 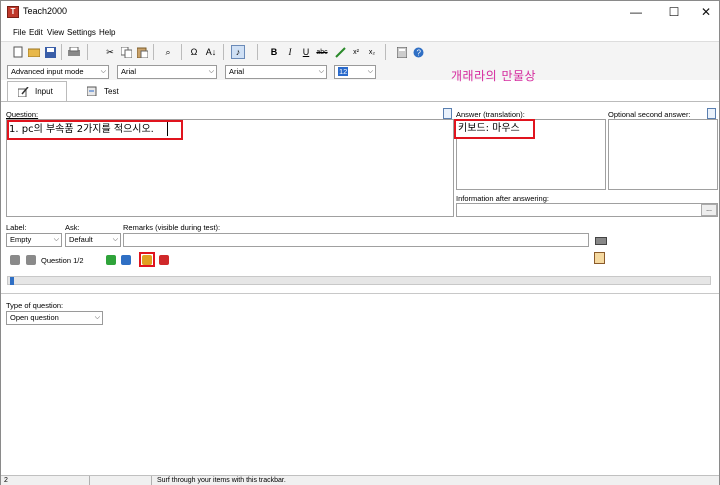 What do you see at coordinates (663, 154) in the screenshot?
I see `second-answer-input` at bounding box center [663, 154].